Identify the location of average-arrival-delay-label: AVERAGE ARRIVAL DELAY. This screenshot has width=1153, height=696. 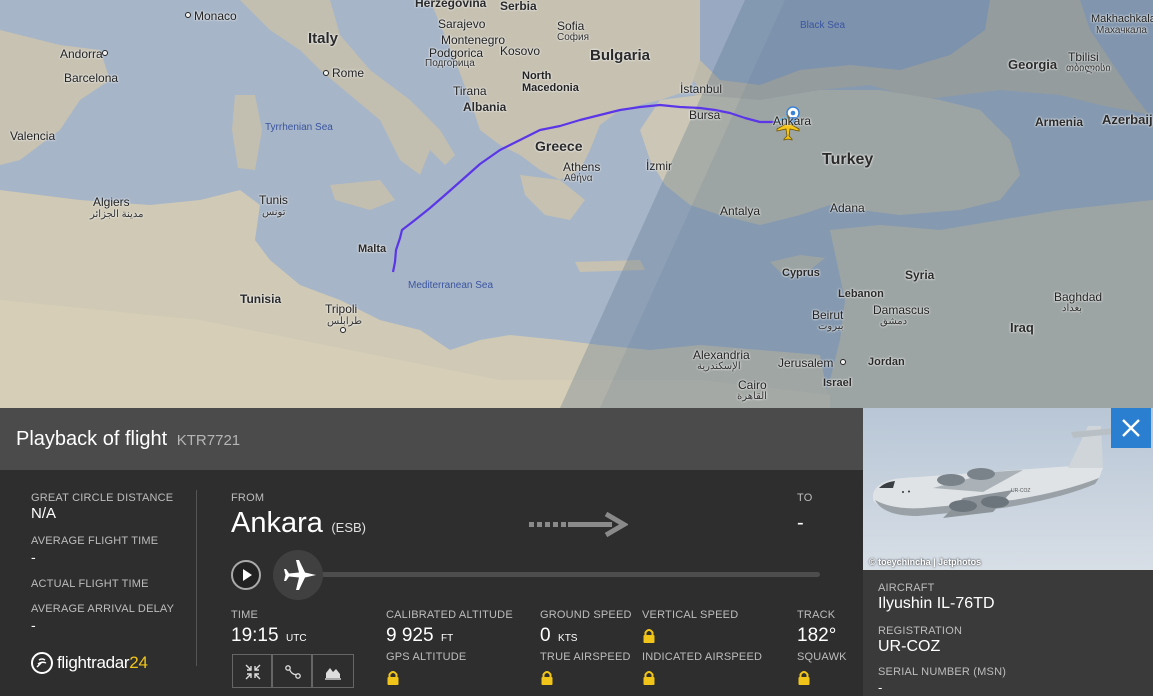
(103, 609).